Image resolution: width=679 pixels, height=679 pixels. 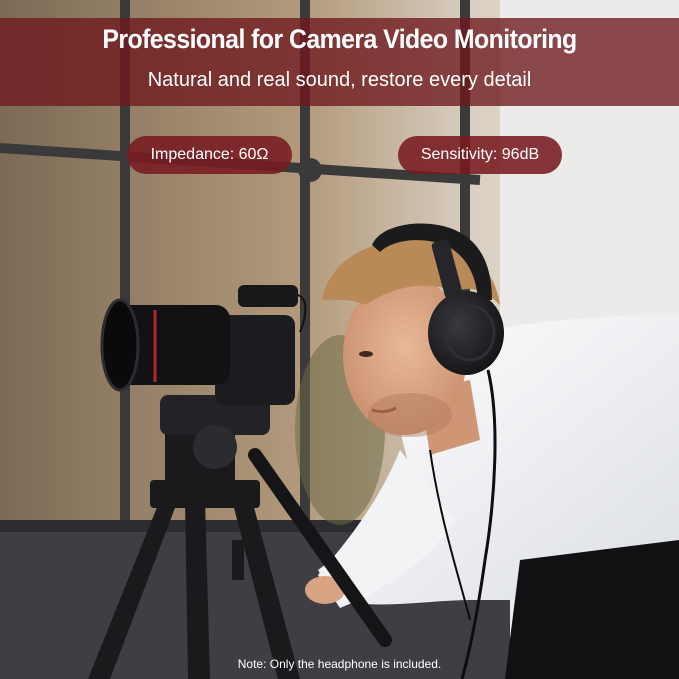 I want to click on page-title: Professional for Camera Video Monitoring, so click(x=339, y=39).